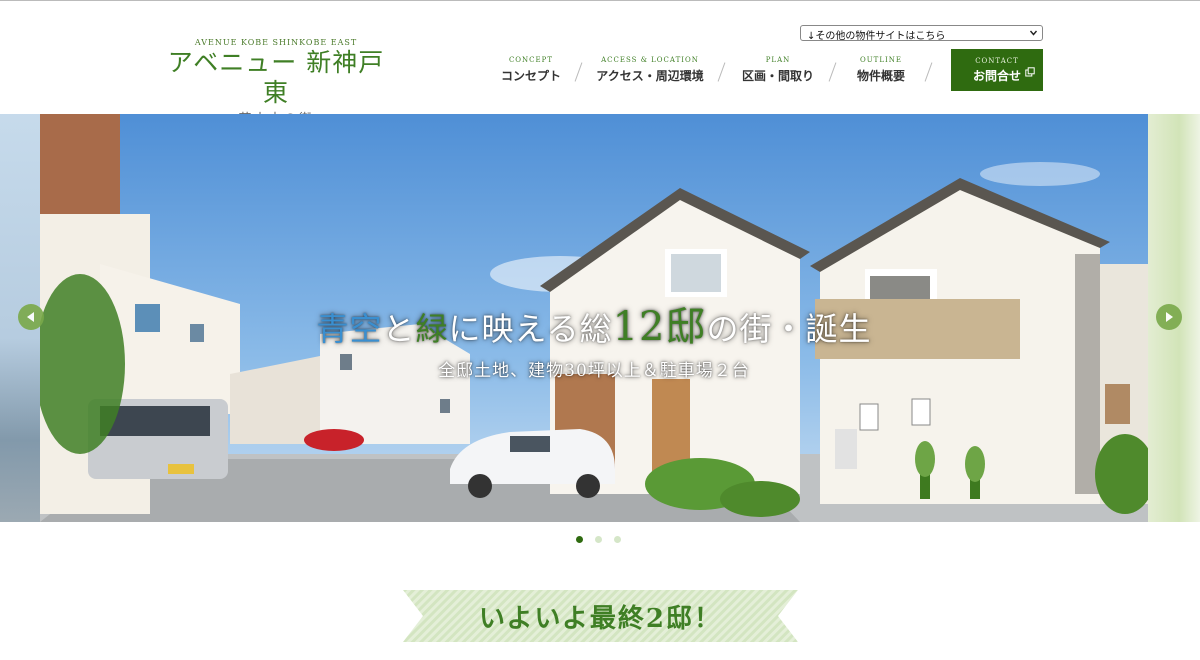 This screenshot has height=660, width=1200. Describe the element at coordinates (530, 329) in the screenshot. I see `caption-text: に映える総` at that location.